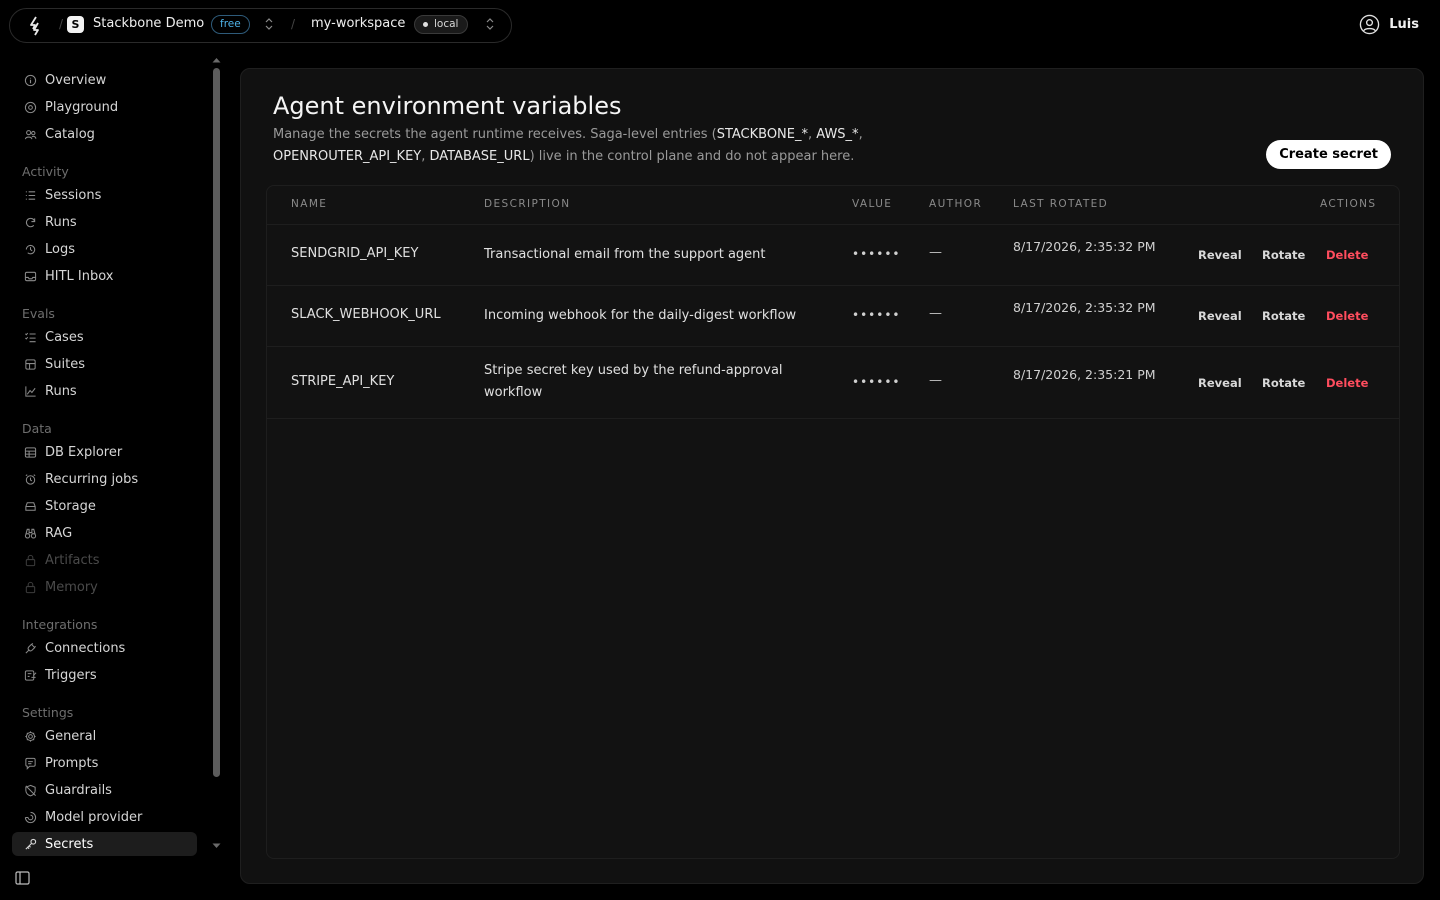 The height and width of the screenshot is (900, 1440). I want to click on sidebar-item-overview: Overview, so click(104, 80).